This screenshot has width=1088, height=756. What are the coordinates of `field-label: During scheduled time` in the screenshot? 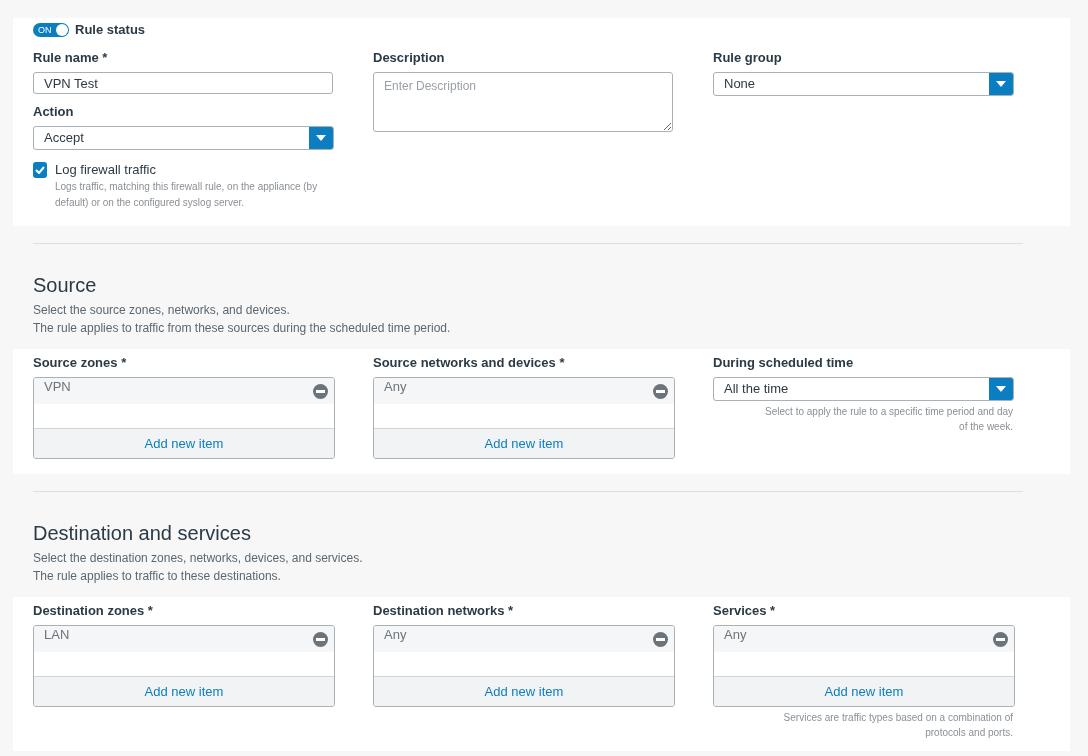 It's located at (784, 363).